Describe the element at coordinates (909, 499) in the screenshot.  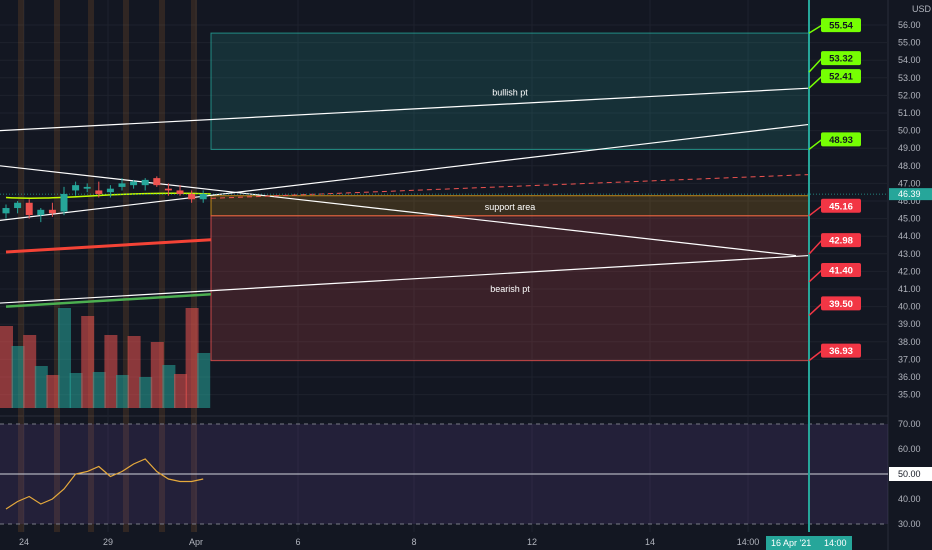
I see `osc-tick-label: 40.00` at that location.